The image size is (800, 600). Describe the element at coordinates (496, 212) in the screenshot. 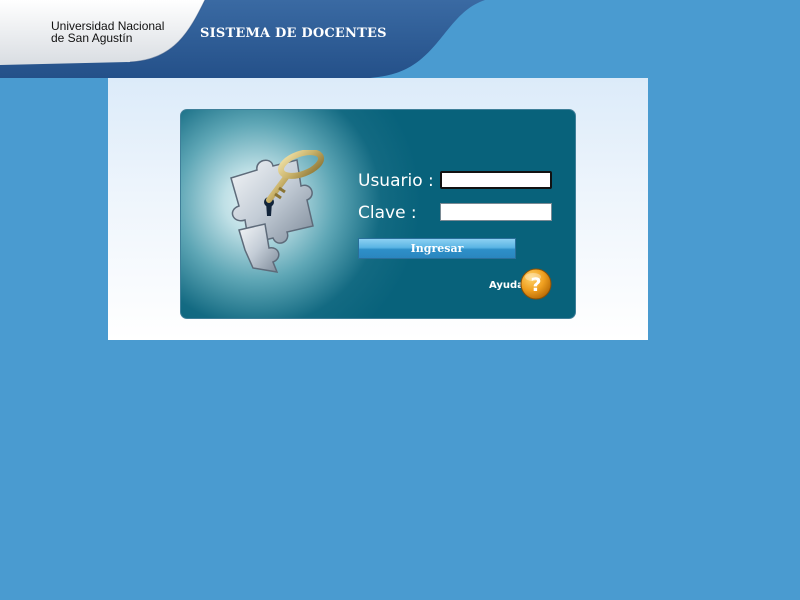

I see `password-input` at that location.